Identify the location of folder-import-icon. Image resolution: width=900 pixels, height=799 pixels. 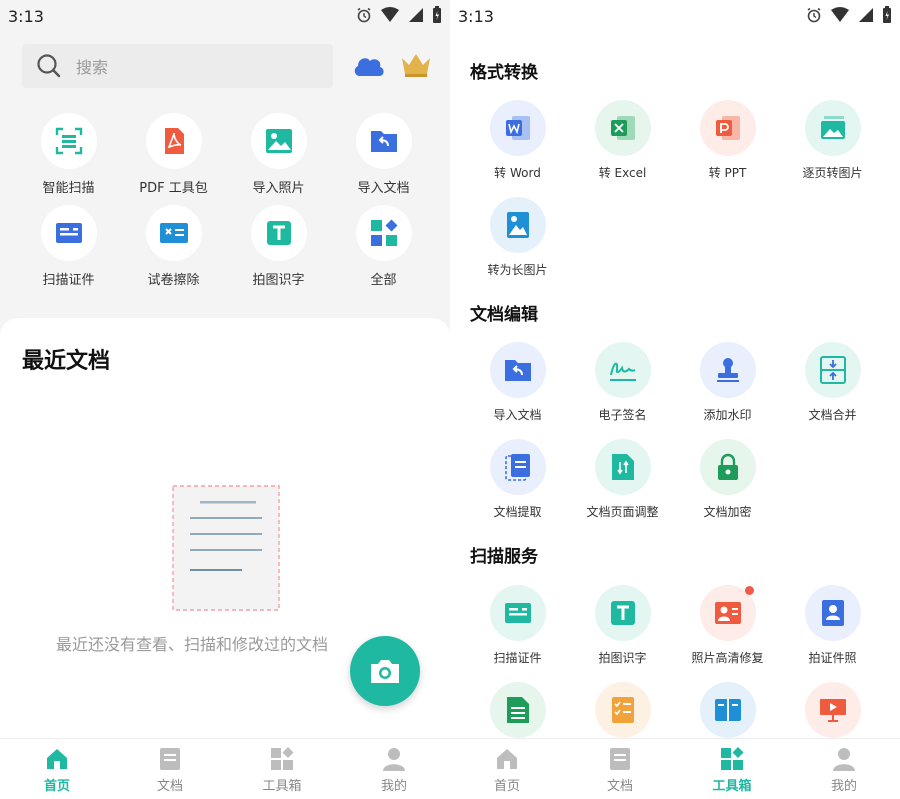
(517, 370).